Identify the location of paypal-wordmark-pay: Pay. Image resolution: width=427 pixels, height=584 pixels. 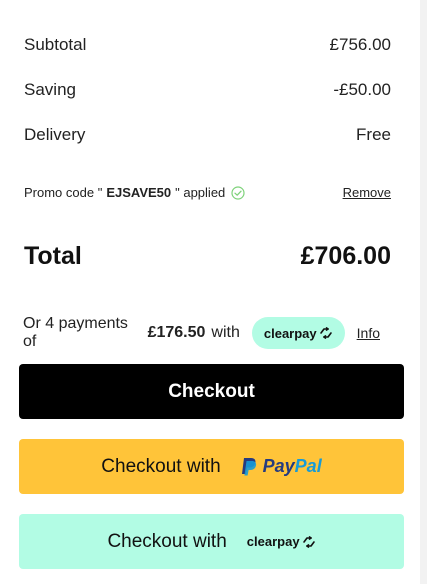
(278, 466).